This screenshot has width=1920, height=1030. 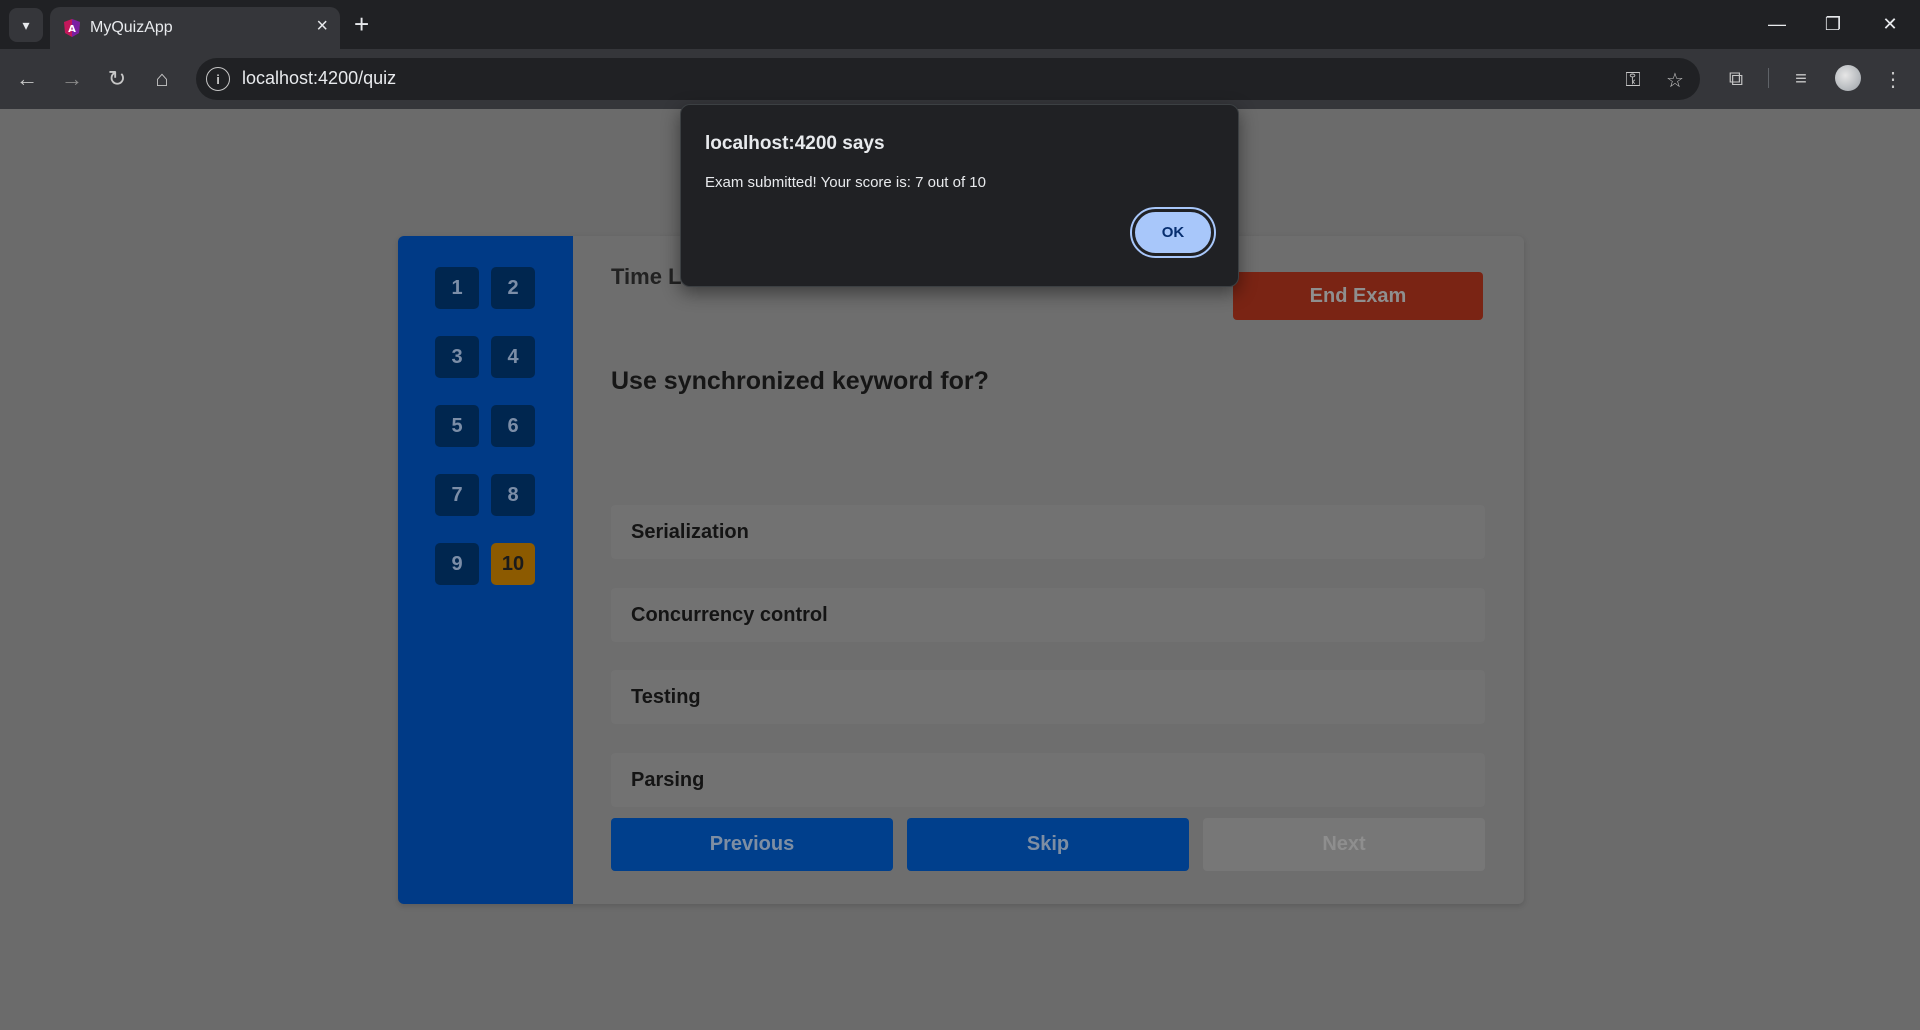 I want to click on option-3: Testing, so click(x=1048, y=697).